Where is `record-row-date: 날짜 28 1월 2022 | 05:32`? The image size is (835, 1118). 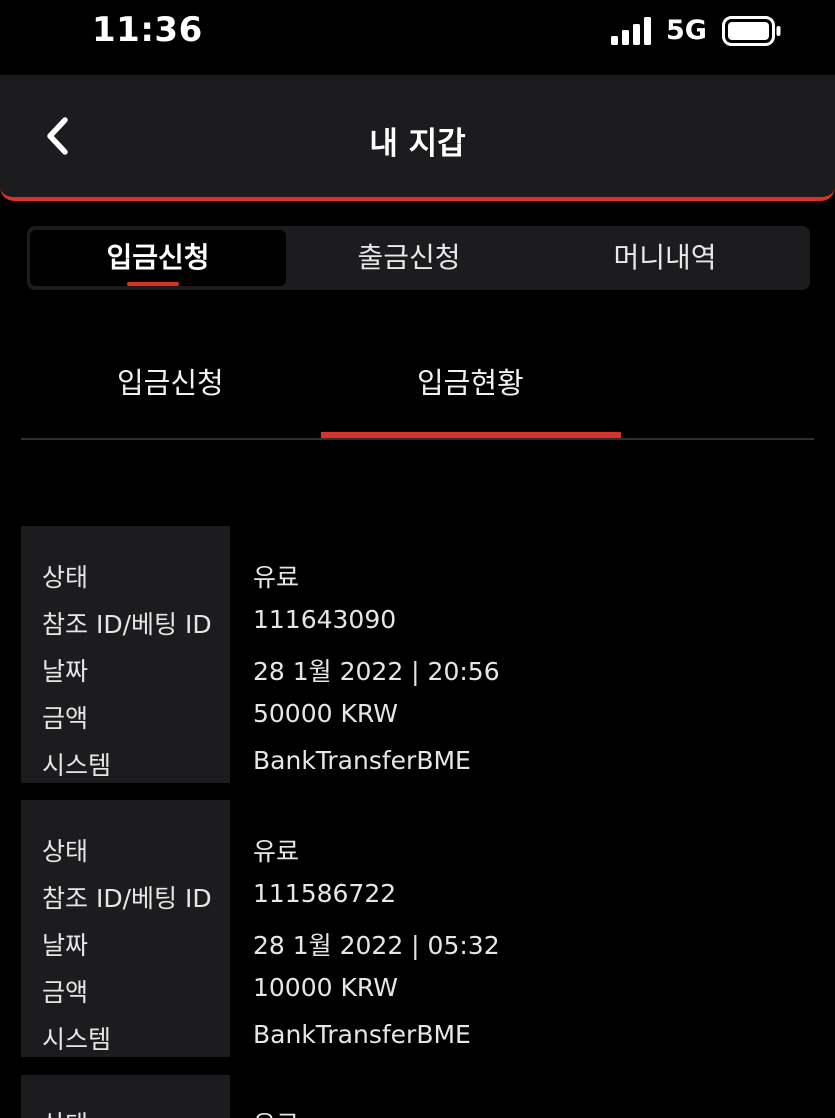
record-row-date: 날짜 28 1월 2022 | 05:32 is located at coordinates (417, 949).